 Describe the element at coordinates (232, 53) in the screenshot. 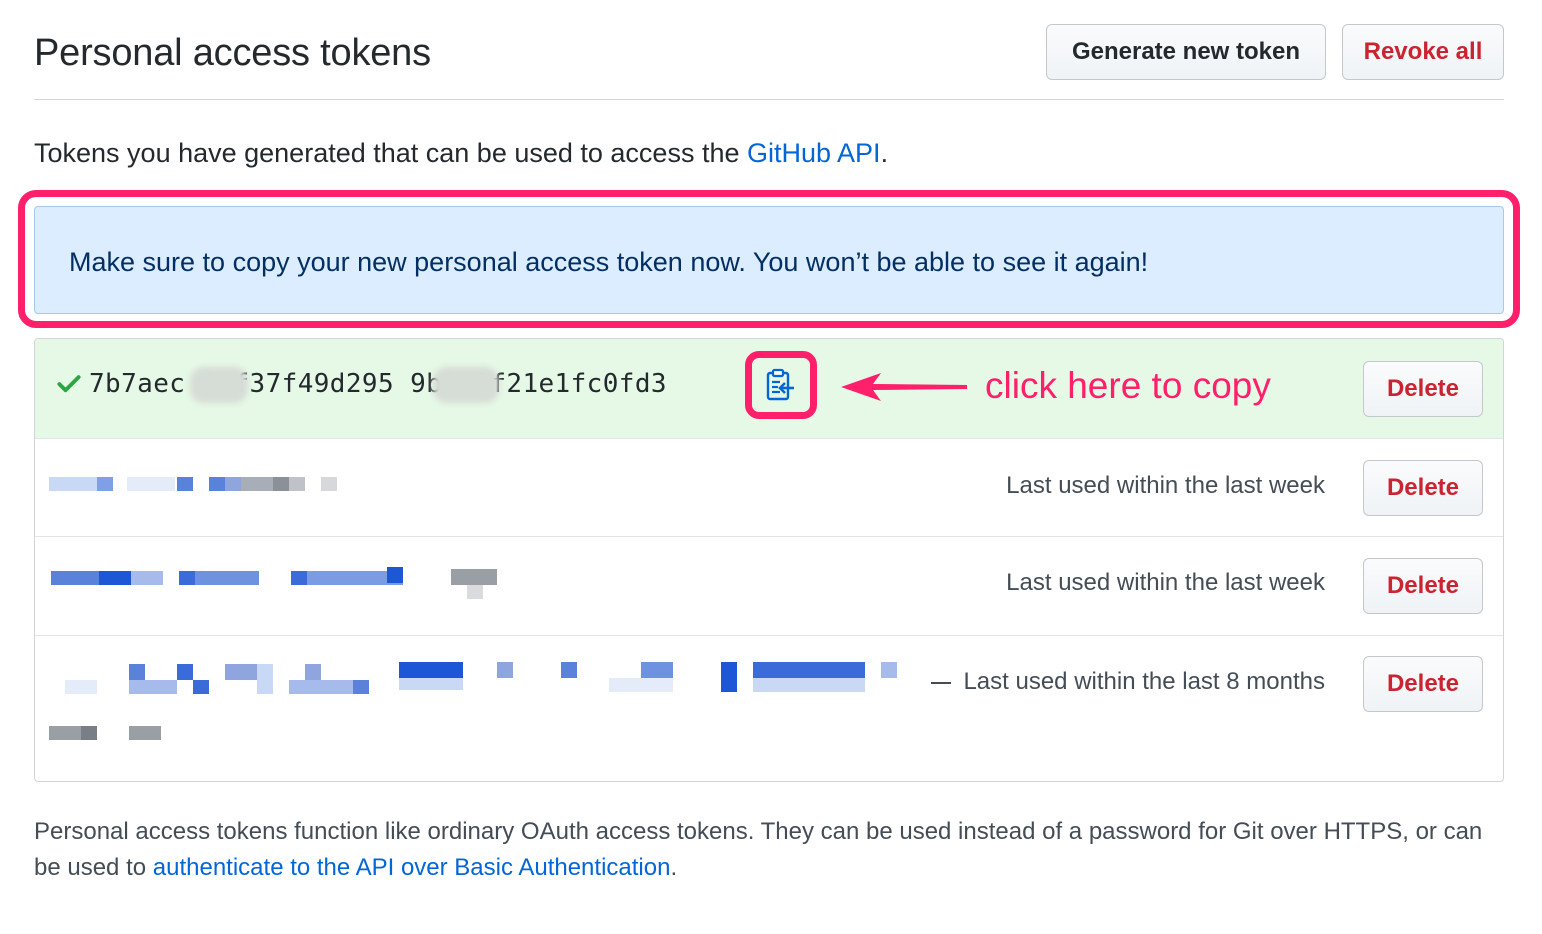

I see `page-title: Personal access tokens` at that location.